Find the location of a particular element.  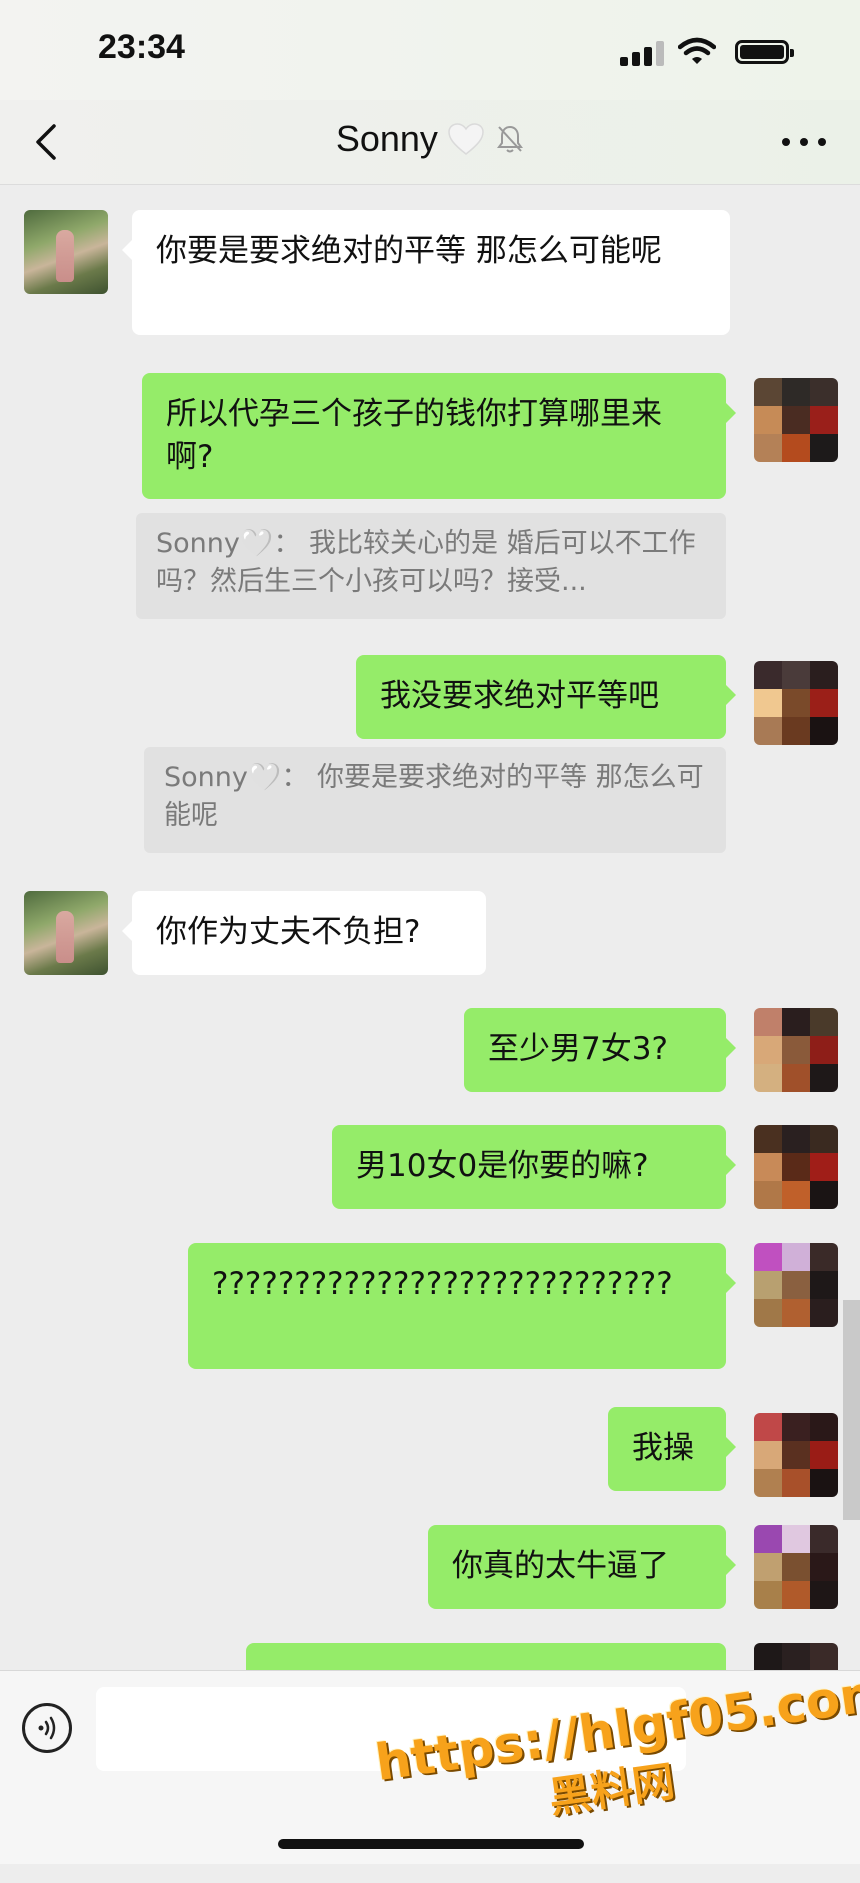

message-bubble: 你真的太牛逼了 is located at coordinates (582, 1567).